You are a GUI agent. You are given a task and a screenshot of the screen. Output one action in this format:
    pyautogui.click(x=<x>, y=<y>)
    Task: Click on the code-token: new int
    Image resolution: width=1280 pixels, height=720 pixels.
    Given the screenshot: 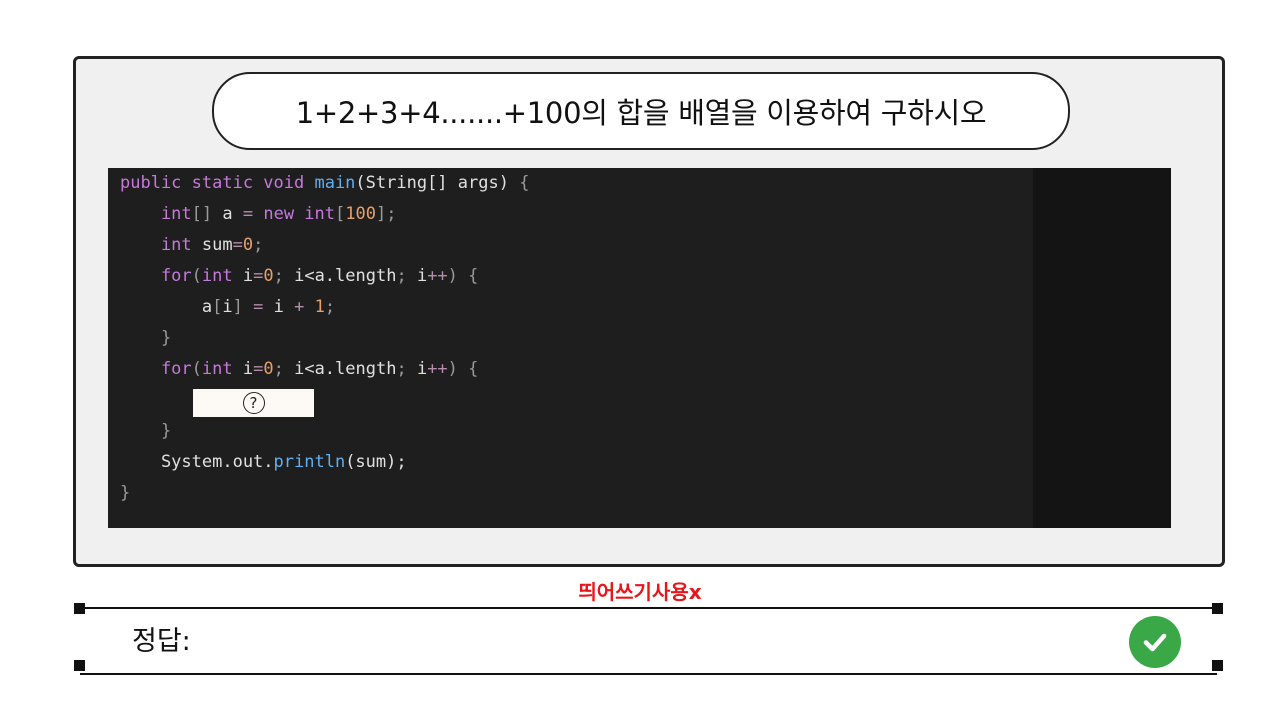 What is the action you would take?
    pyautogui.click(x=299, y=214)
    